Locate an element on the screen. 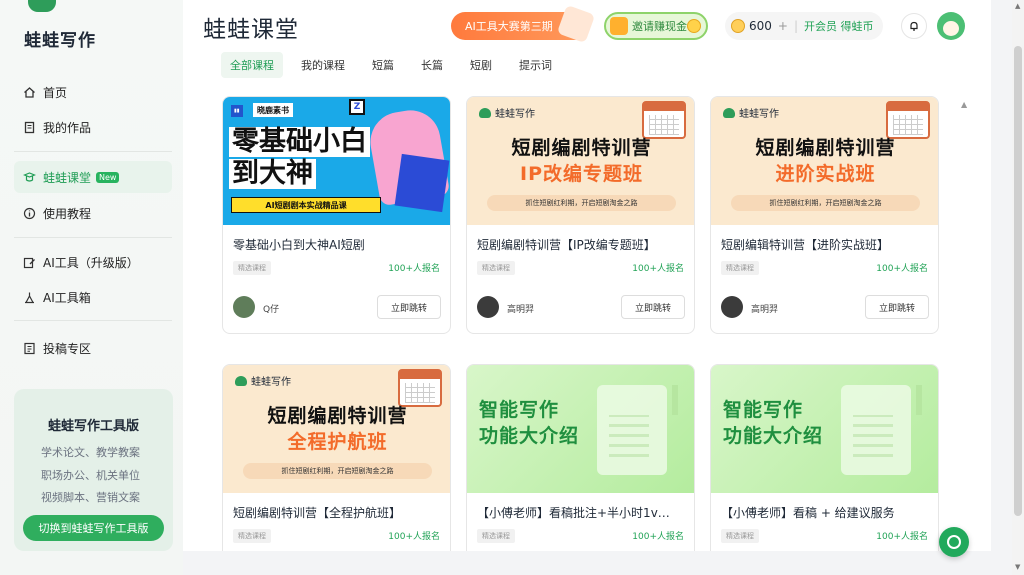 This screenshot has width=1024, height=575. sidebar-item-label: 首页 is located at coordinates (55, 92).